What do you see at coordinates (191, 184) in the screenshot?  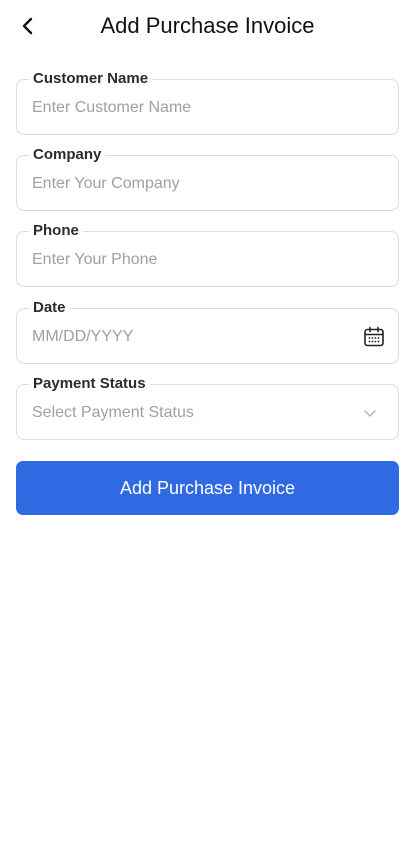 I see `company-input` at bounding box center [191, 184].